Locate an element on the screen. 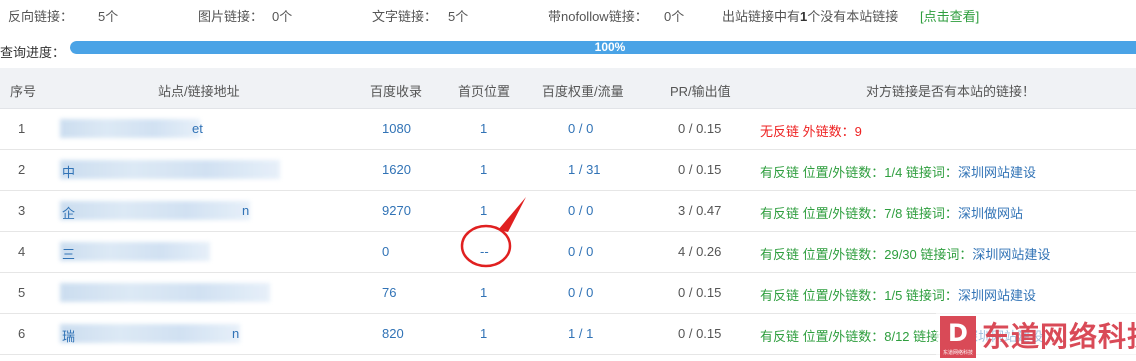 This screenshot has width=1136, height=361. header-home-position: 首页位置 is located at coordinates (484, 91).